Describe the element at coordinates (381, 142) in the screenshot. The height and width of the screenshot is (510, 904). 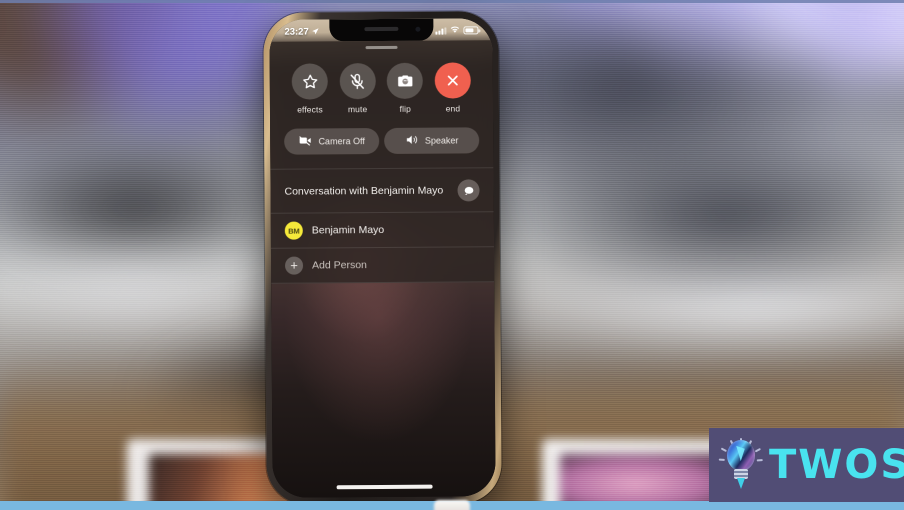
I see `toggle-row: Camera Off Speaker` at that location.